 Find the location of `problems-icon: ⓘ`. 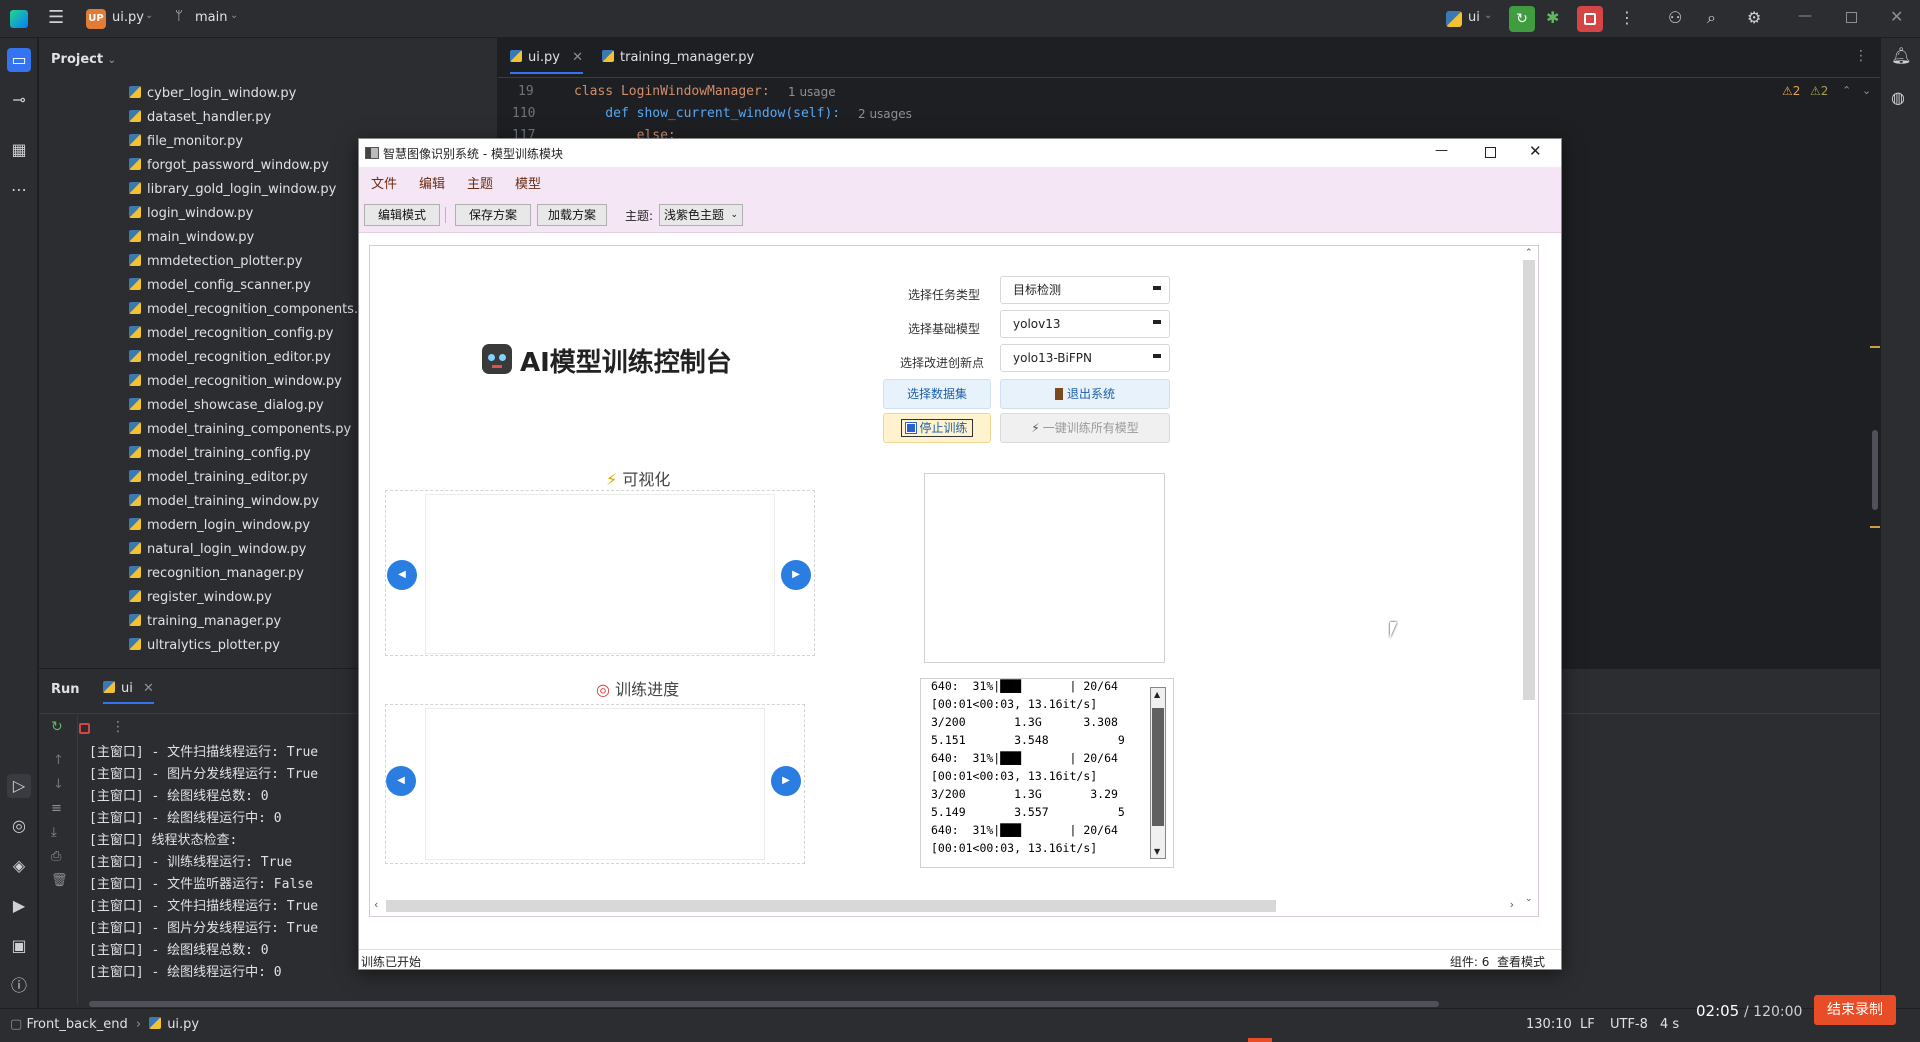

problems-icon: ⓘ is located at coordinates (19, 986).